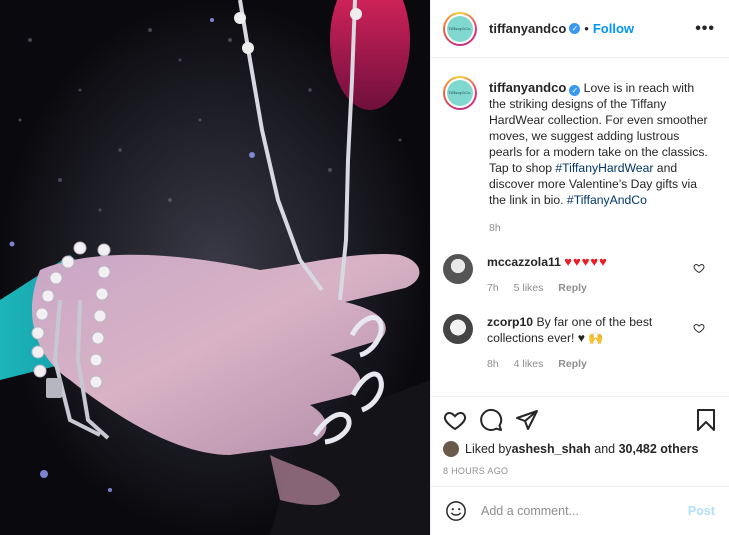  Describe the element at coordinates (456, 511) in the screenshot. I see `emoji-icon` at that location.